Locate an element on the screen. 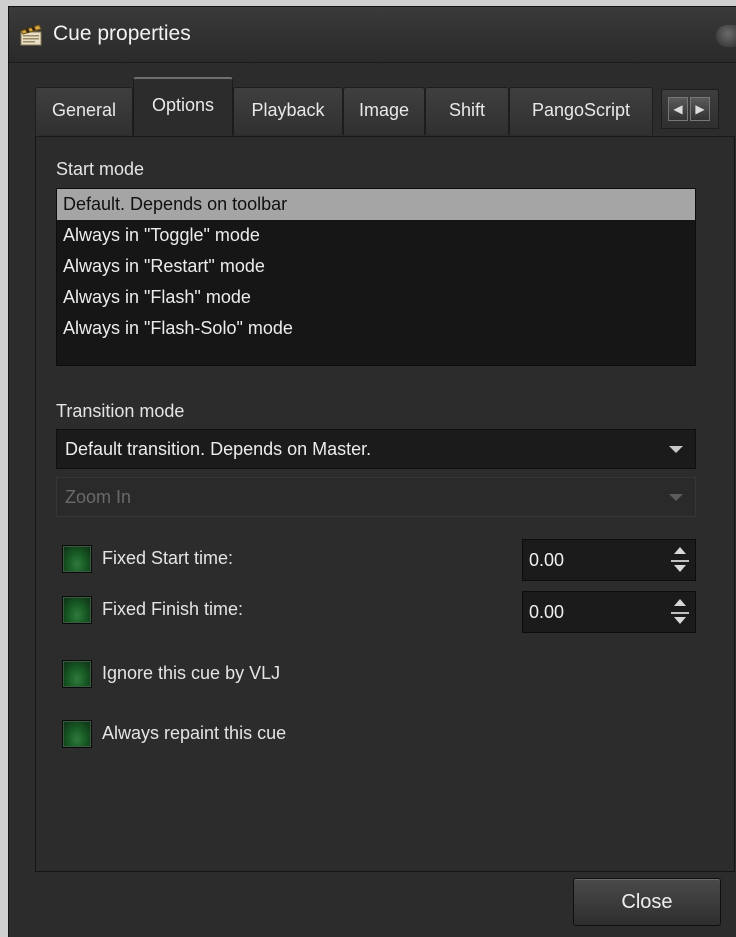 The height and width of the screenshot is (937, 736). tab-shift: Shift is located at coordinates (467, 111).